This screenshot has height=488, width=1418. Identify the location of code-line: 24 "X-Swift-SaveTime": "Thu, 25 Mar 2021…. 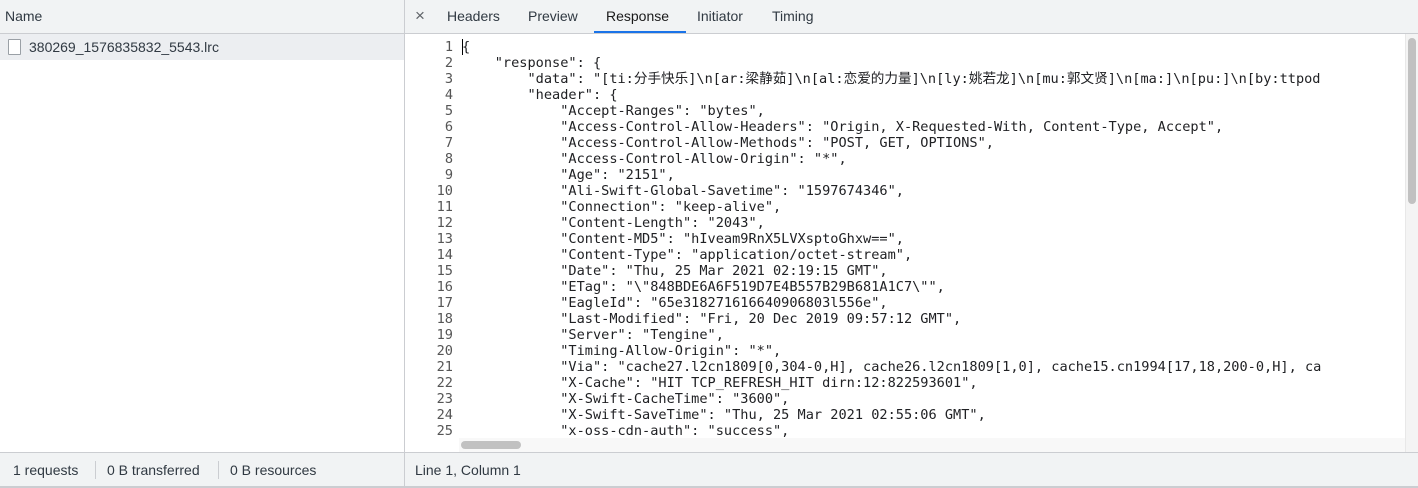
(905, 415).